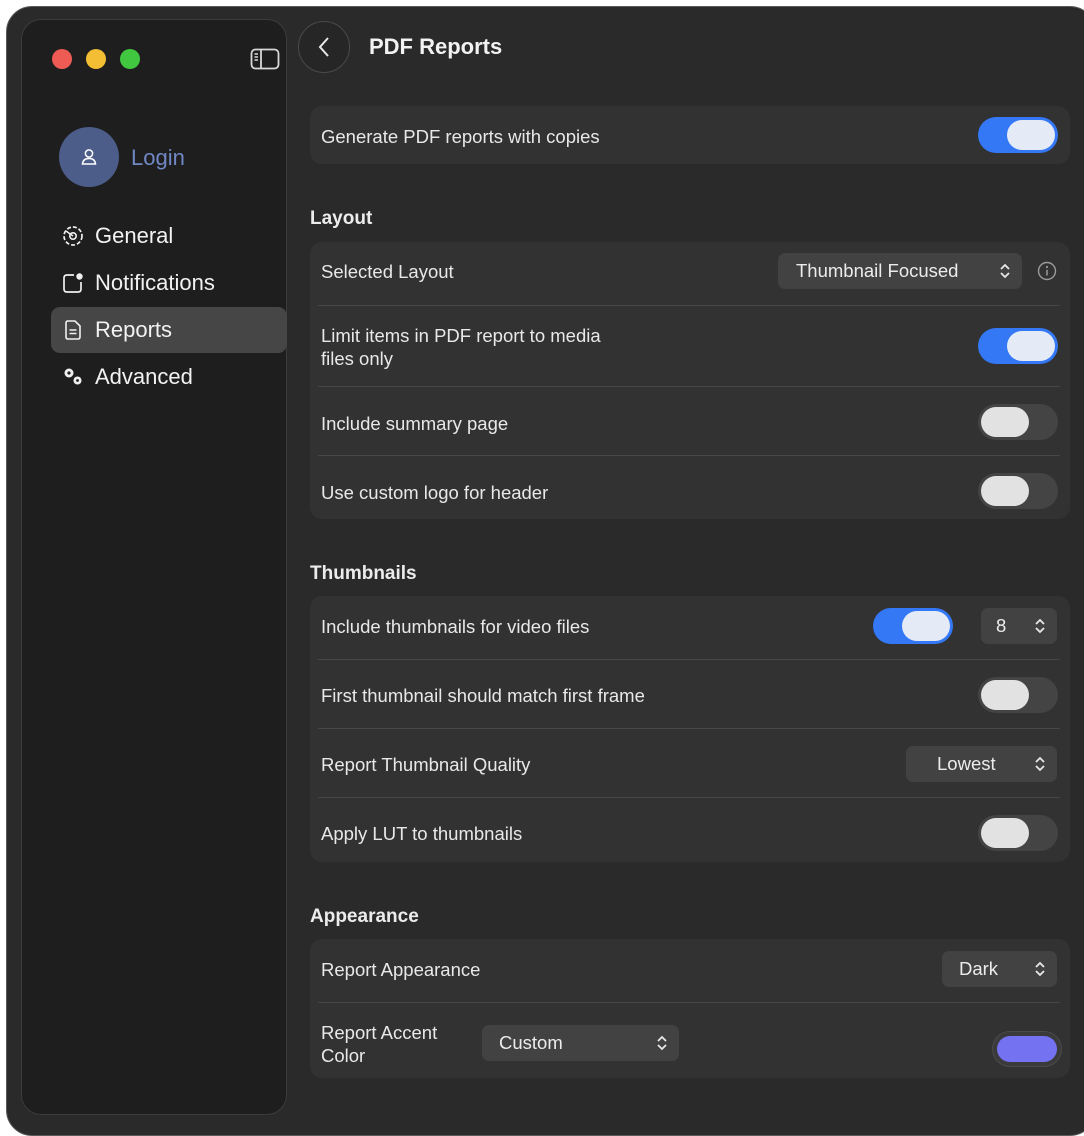 The height and width of the screenshot is (1136, 1084). I want to click on custom-logo-toggle, so click(1018, 491).